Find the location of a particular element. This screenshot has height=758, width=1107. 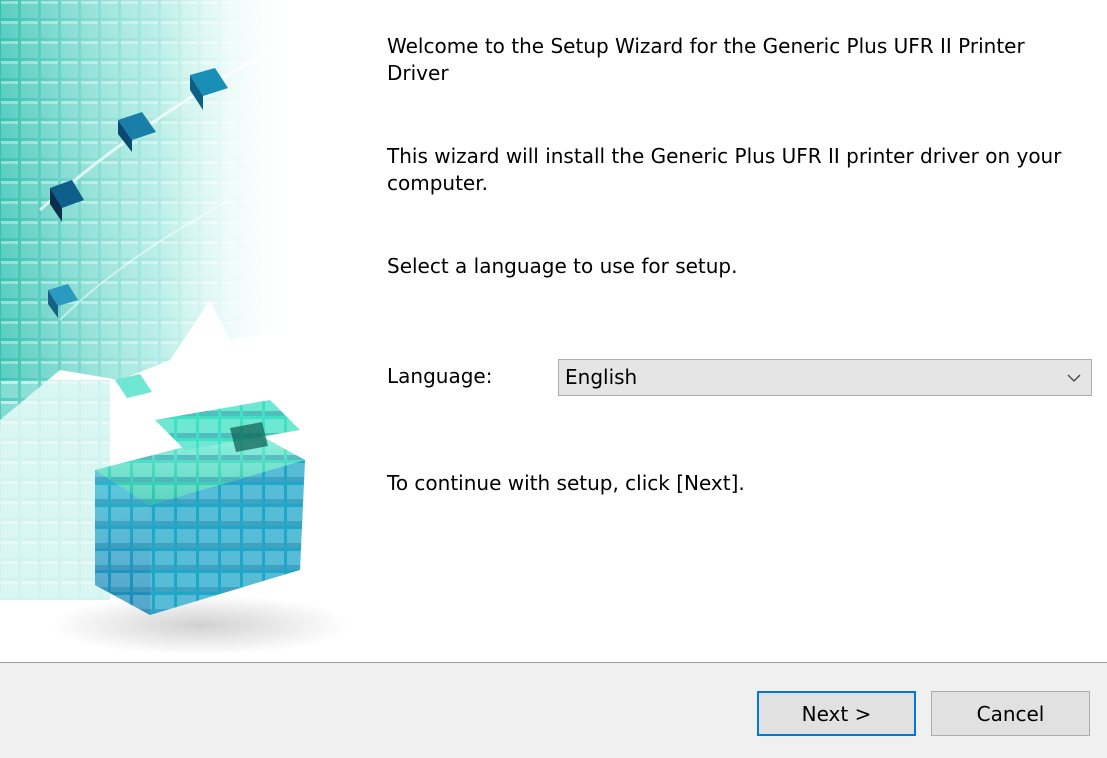

next-button: Next > is located at coordinates (836, 713).